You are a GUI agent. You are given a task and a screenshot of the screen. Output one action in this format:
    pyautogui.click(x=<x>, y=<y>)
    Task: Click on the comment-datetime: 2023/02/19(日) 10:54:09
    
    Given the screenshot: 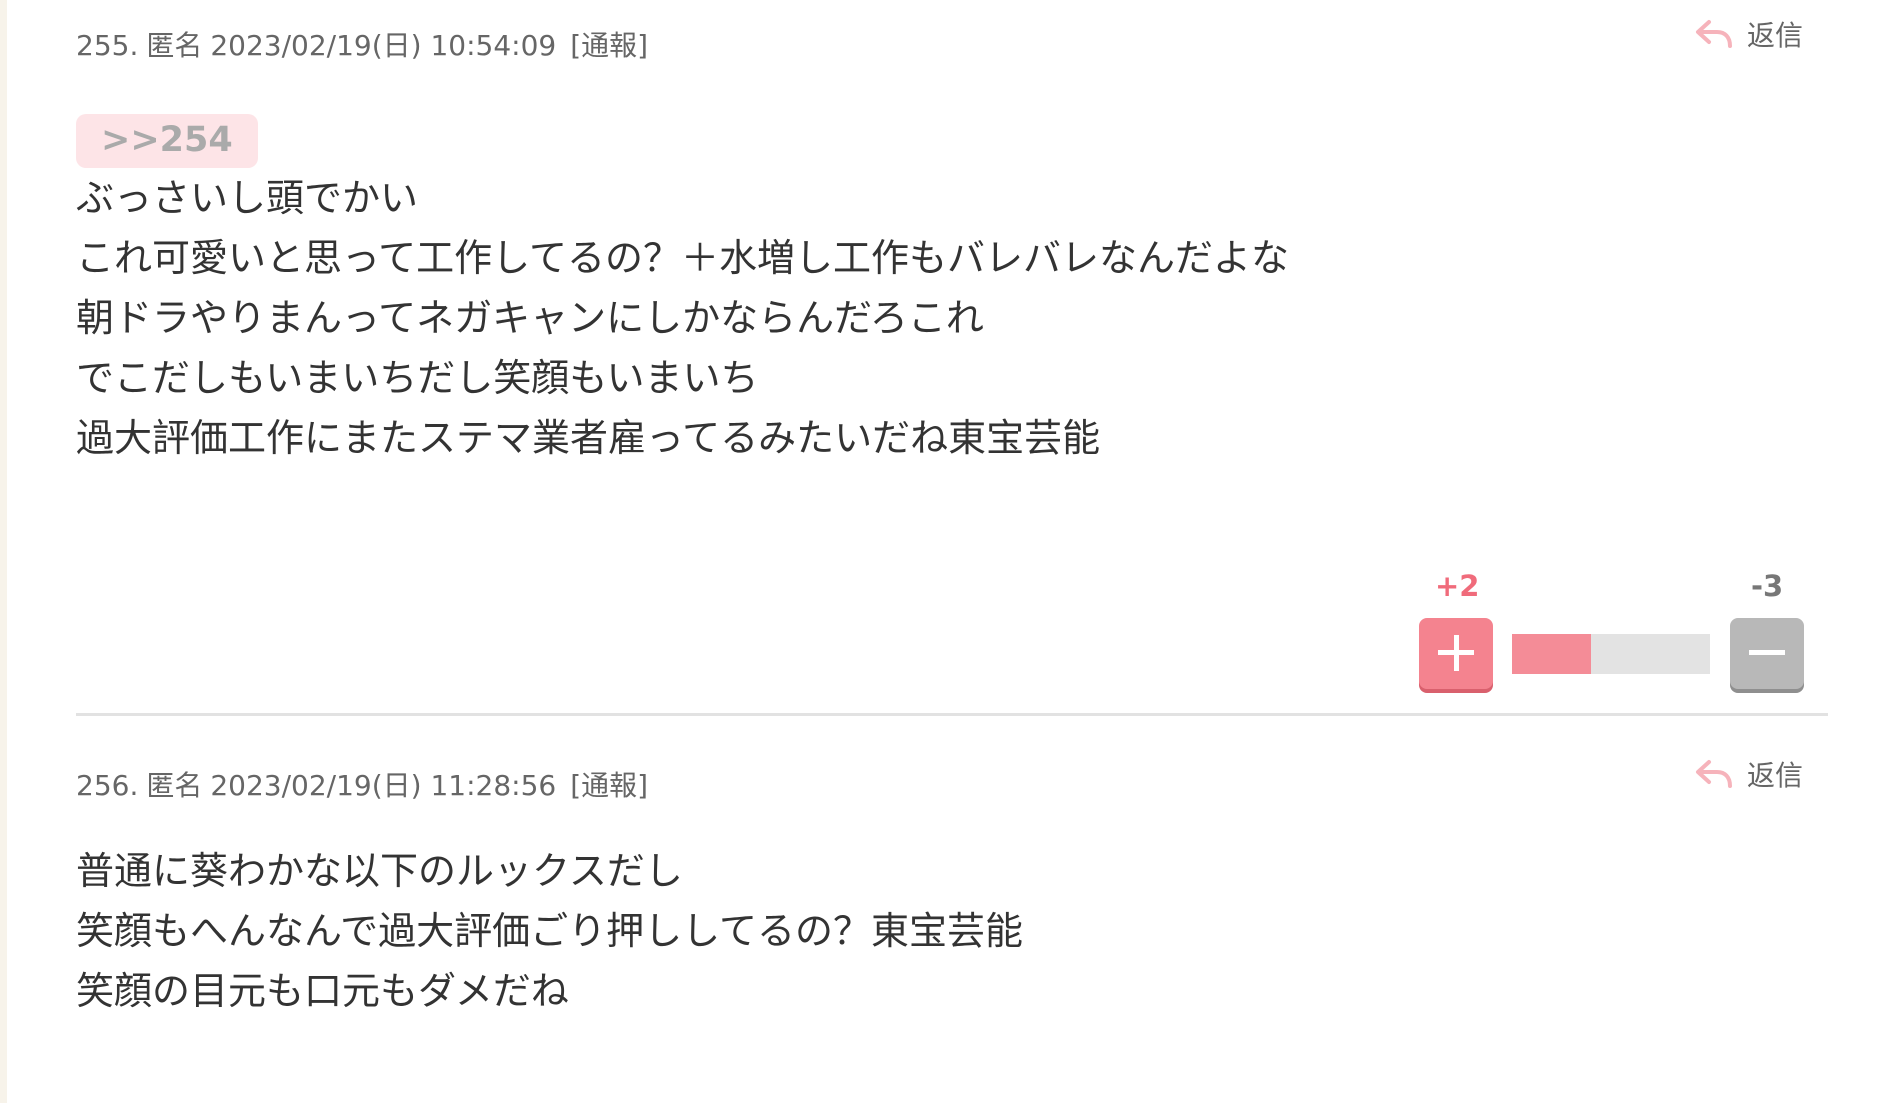 What is the action you would take?
    pyautogui.click(x=383, y=45)
    